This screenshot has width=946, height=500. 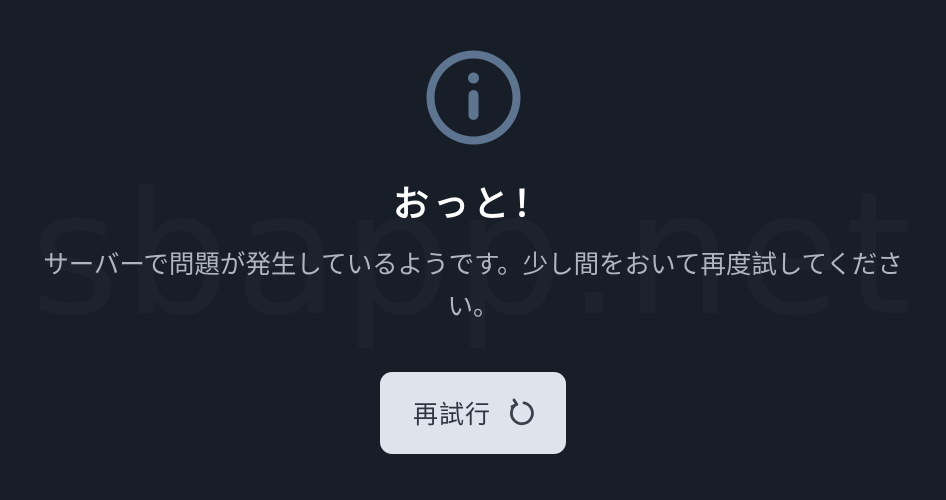 I want to click on error-message: サーバーで問題が発生しているようです。少し間をおいて再度試してください。, so click(x=473, y=286).